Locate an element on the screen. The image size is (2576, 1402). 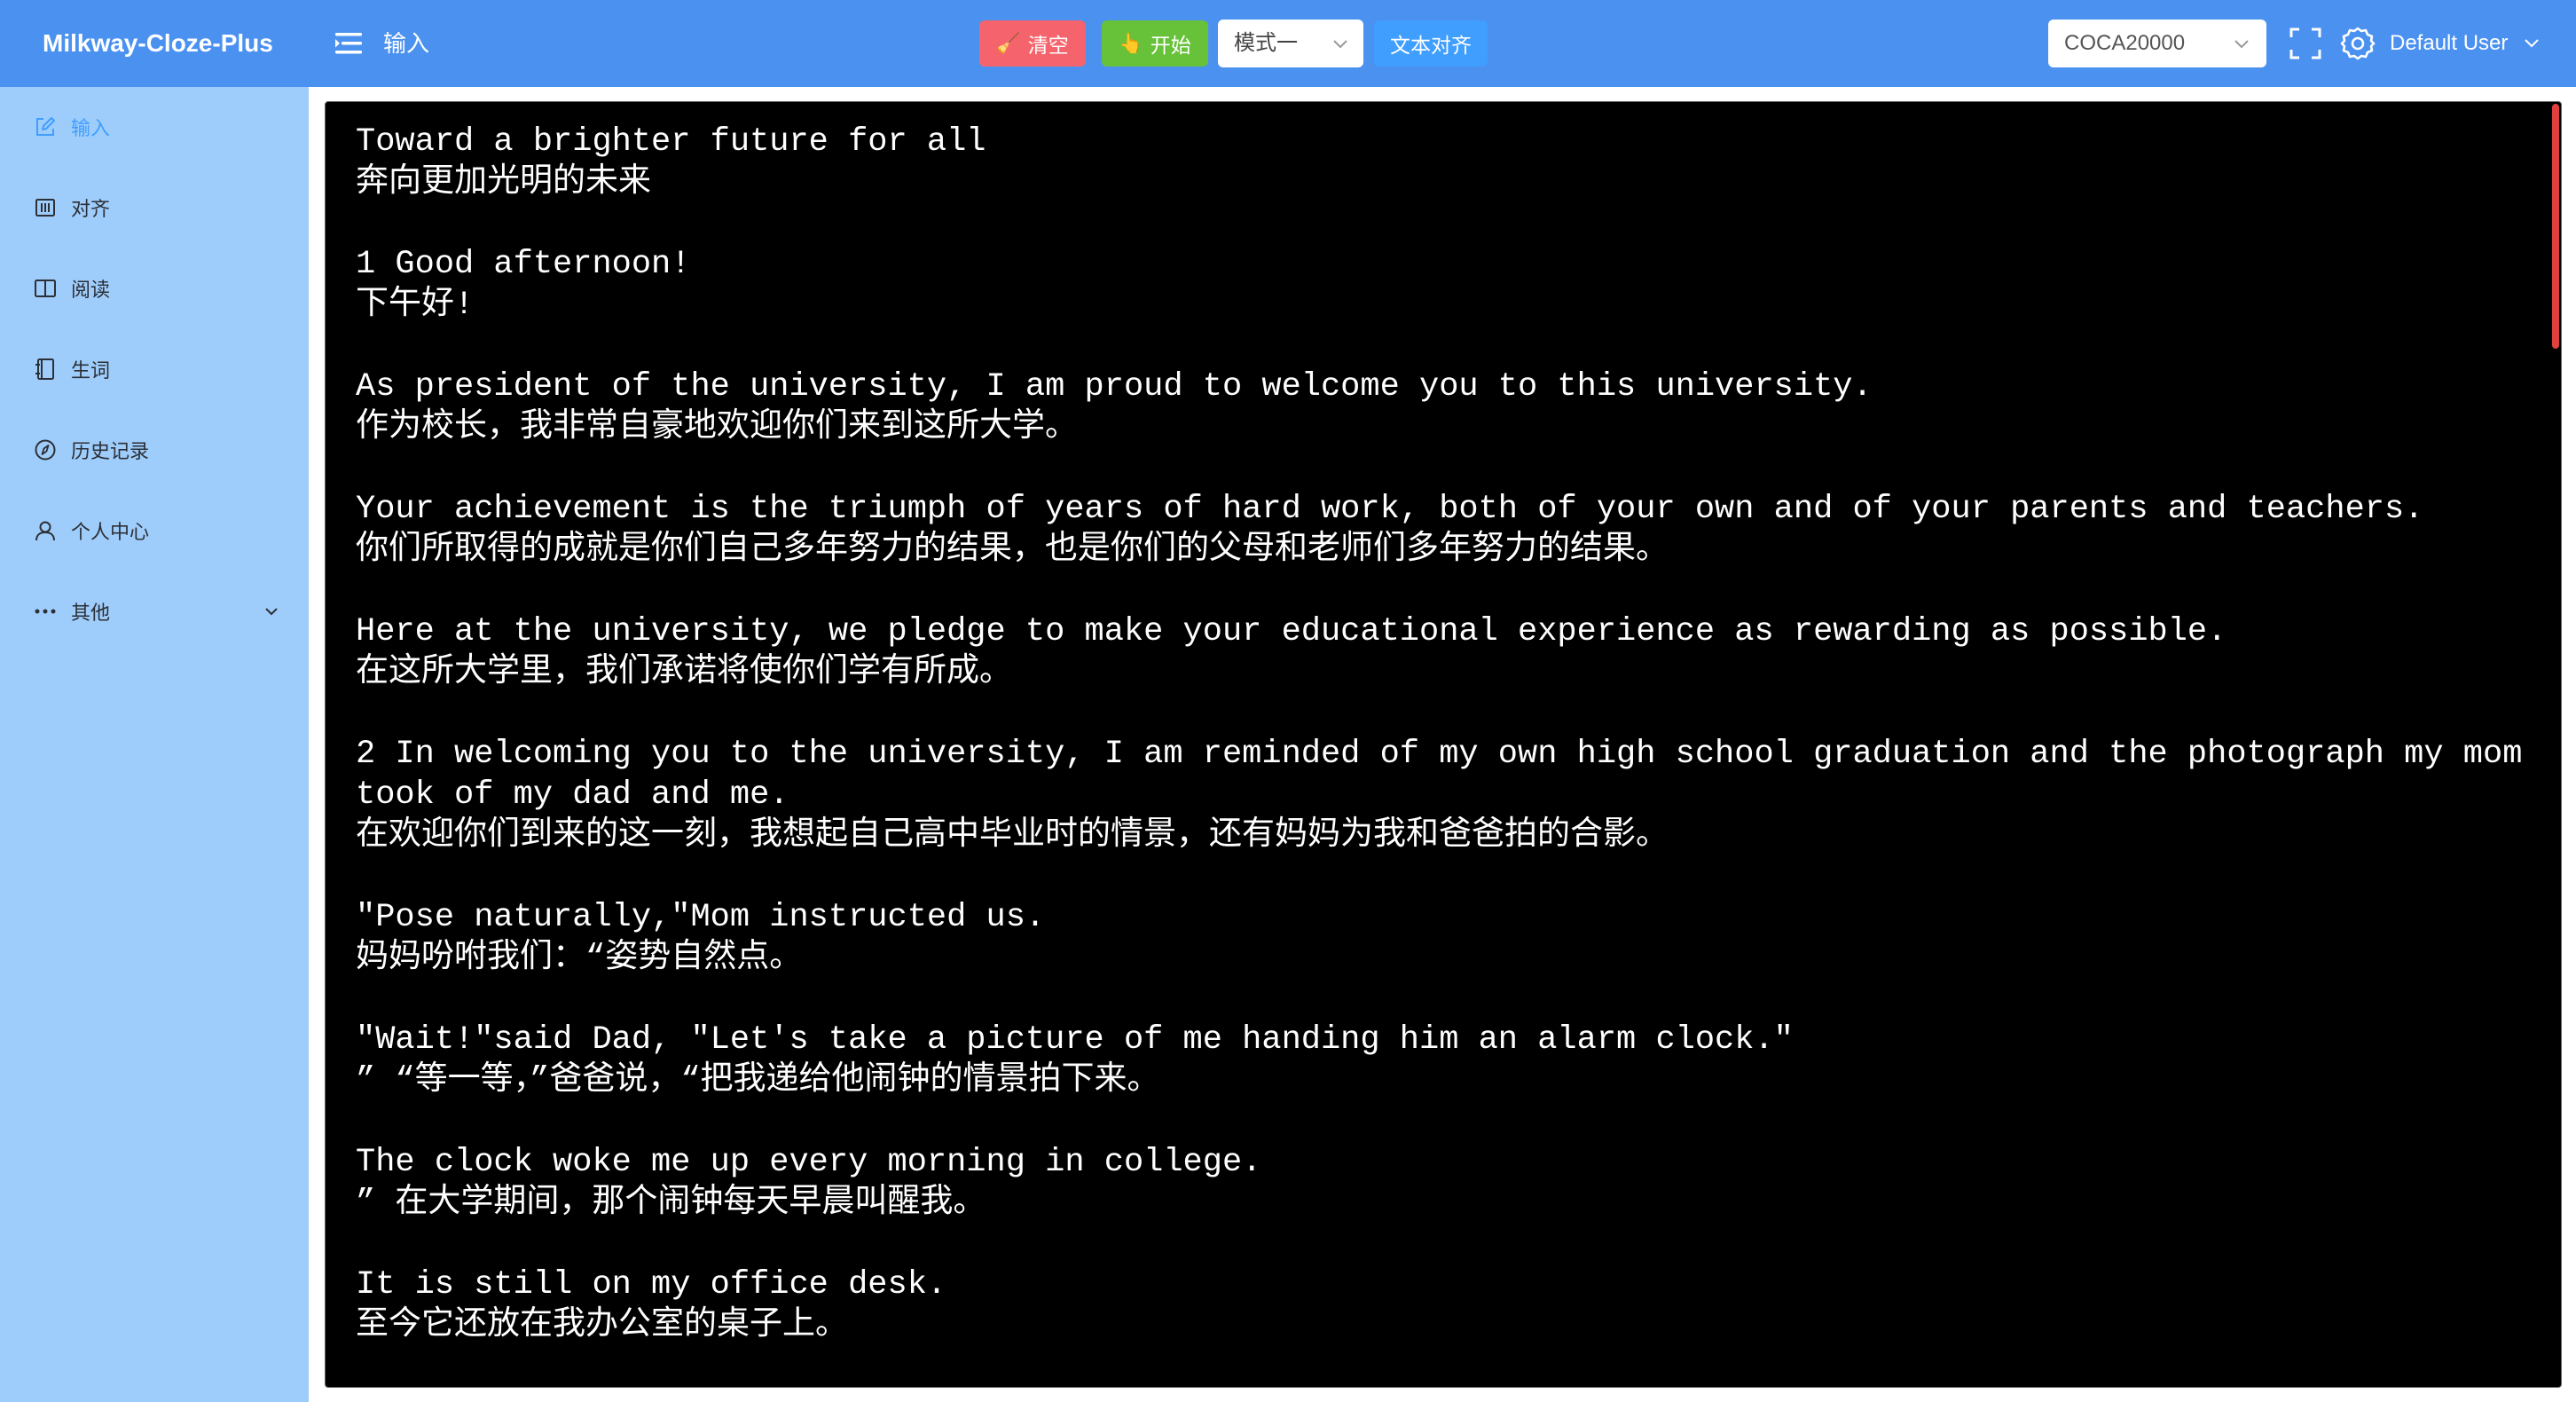
more-icon is located at coordinates (45, 611).